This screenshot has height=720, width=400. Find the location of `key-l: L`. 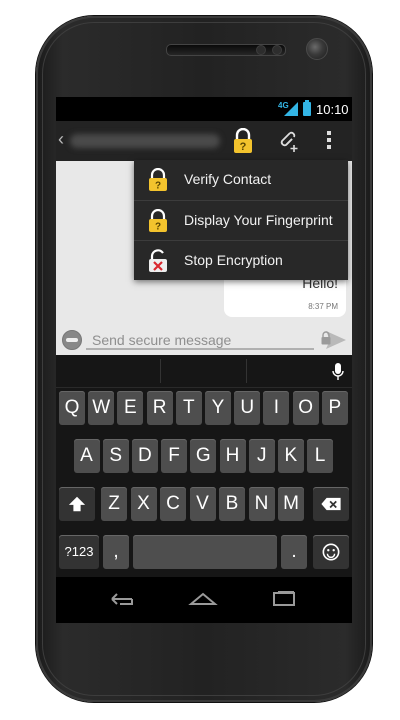

key-l: L is located at coordinates (320, 456).